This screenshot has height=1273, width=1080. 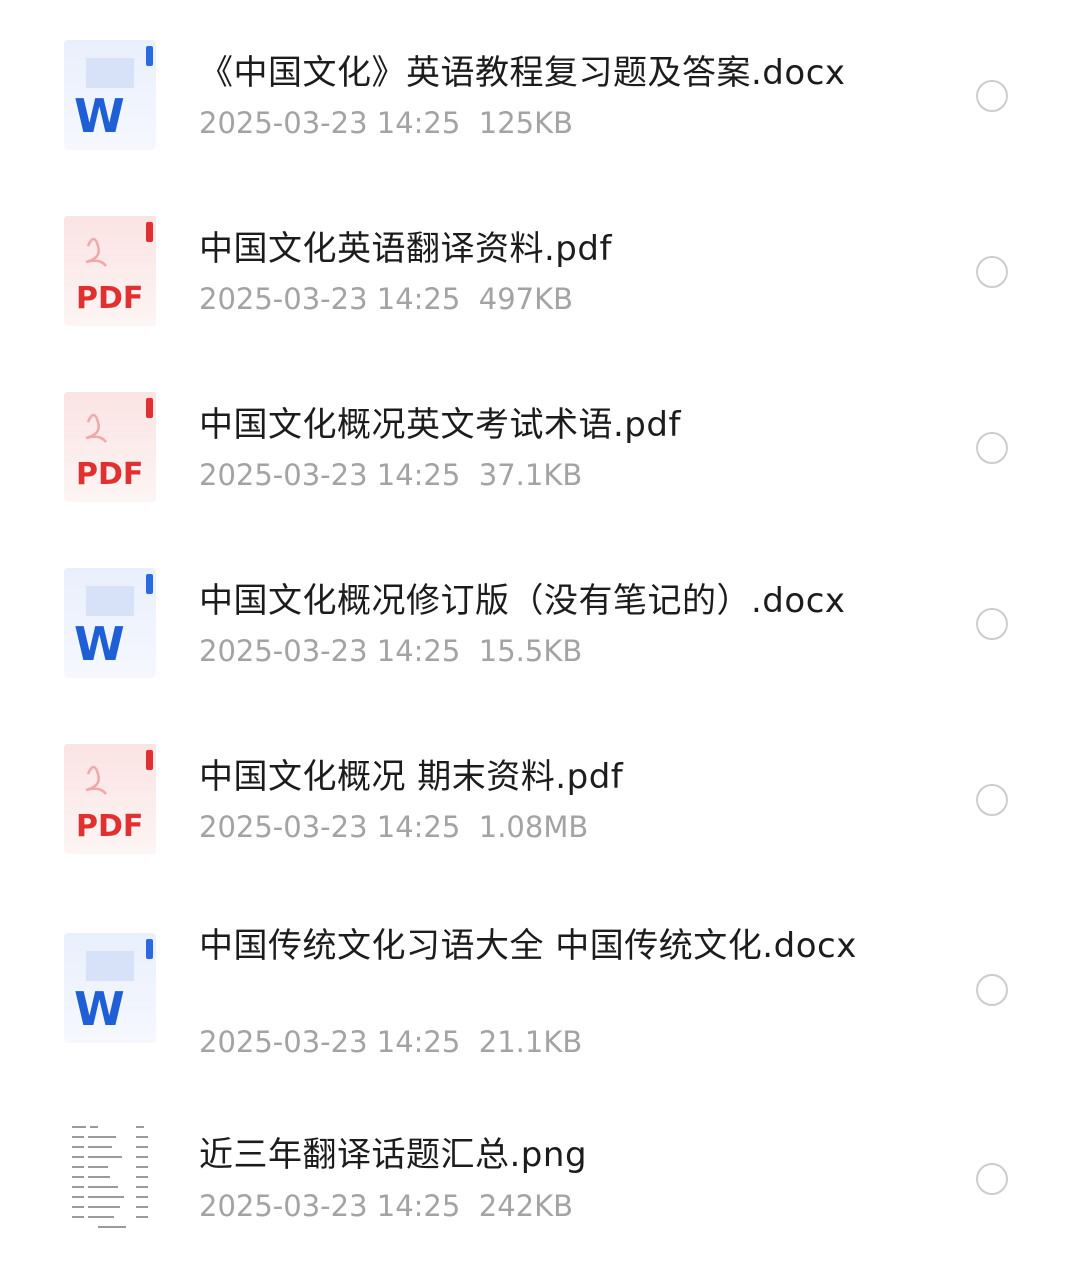 What do you see at coordinates (533, 827) in the screenshot?
I see `file-size: 1.08MB` at bounding box center [533, 827].